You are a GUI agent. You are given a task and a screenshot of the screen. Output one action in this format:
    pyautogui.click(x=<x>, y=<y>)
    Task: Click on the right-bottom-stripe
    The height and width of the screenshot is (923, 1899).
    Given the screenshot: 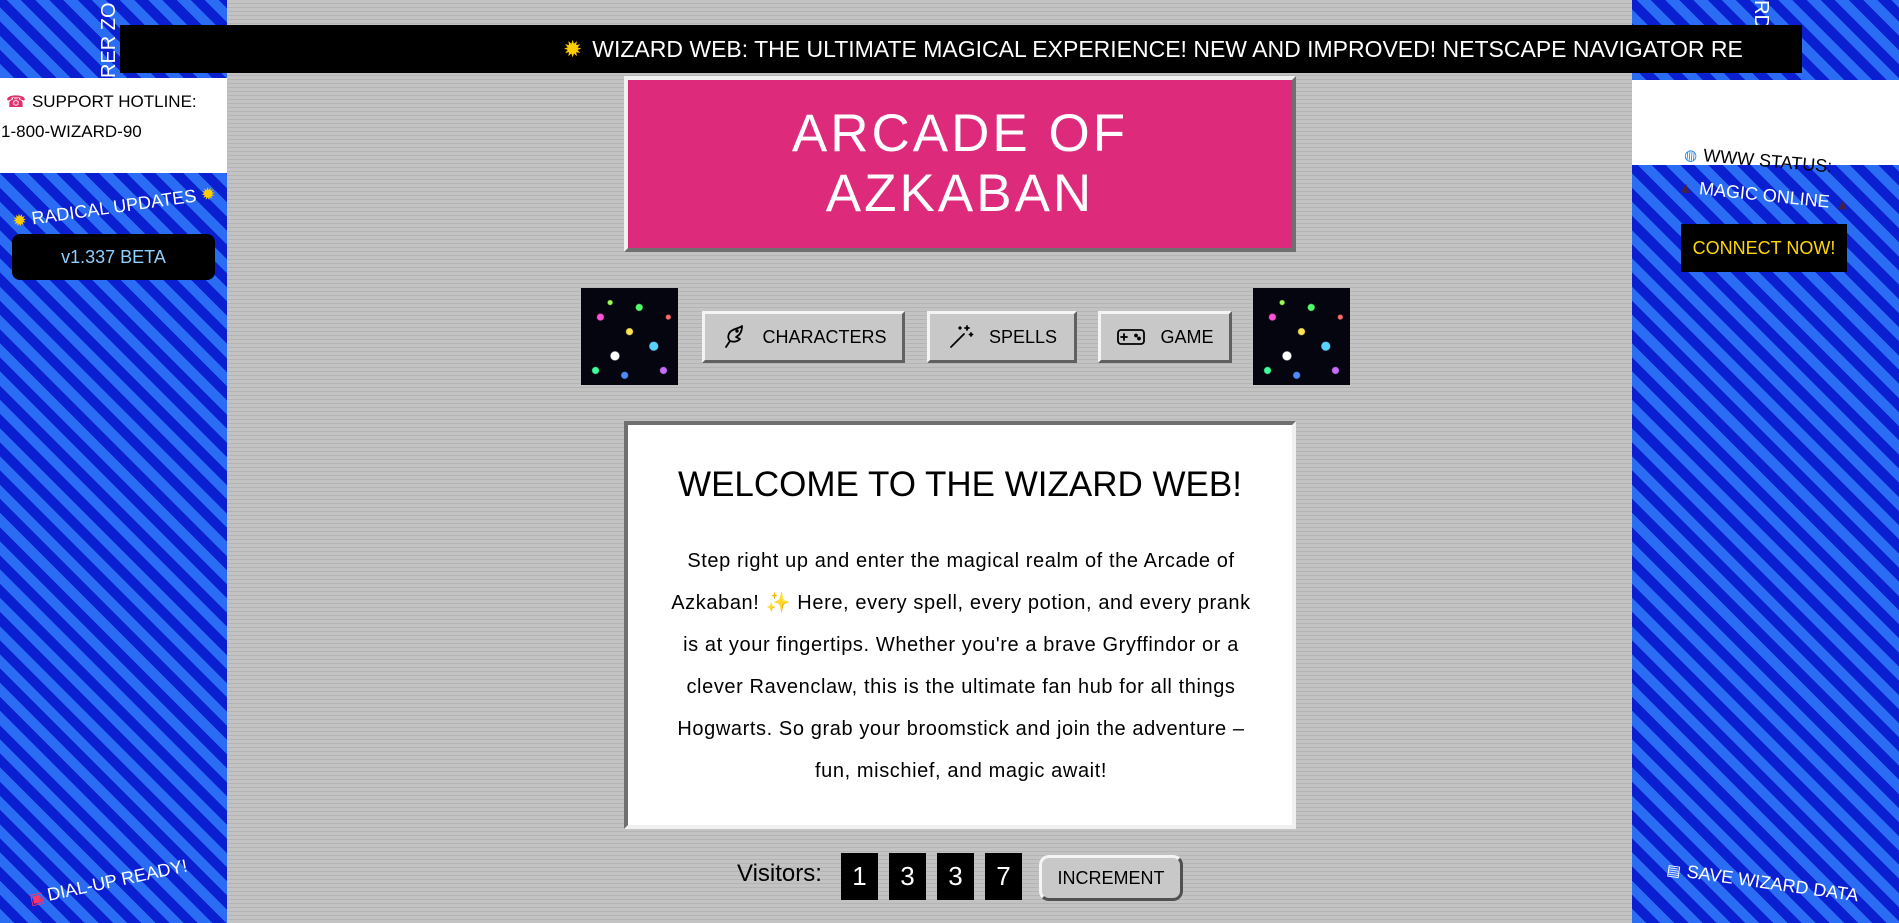 What is the action you would take?
    pyautogui.click(x=1765, y=544)
    